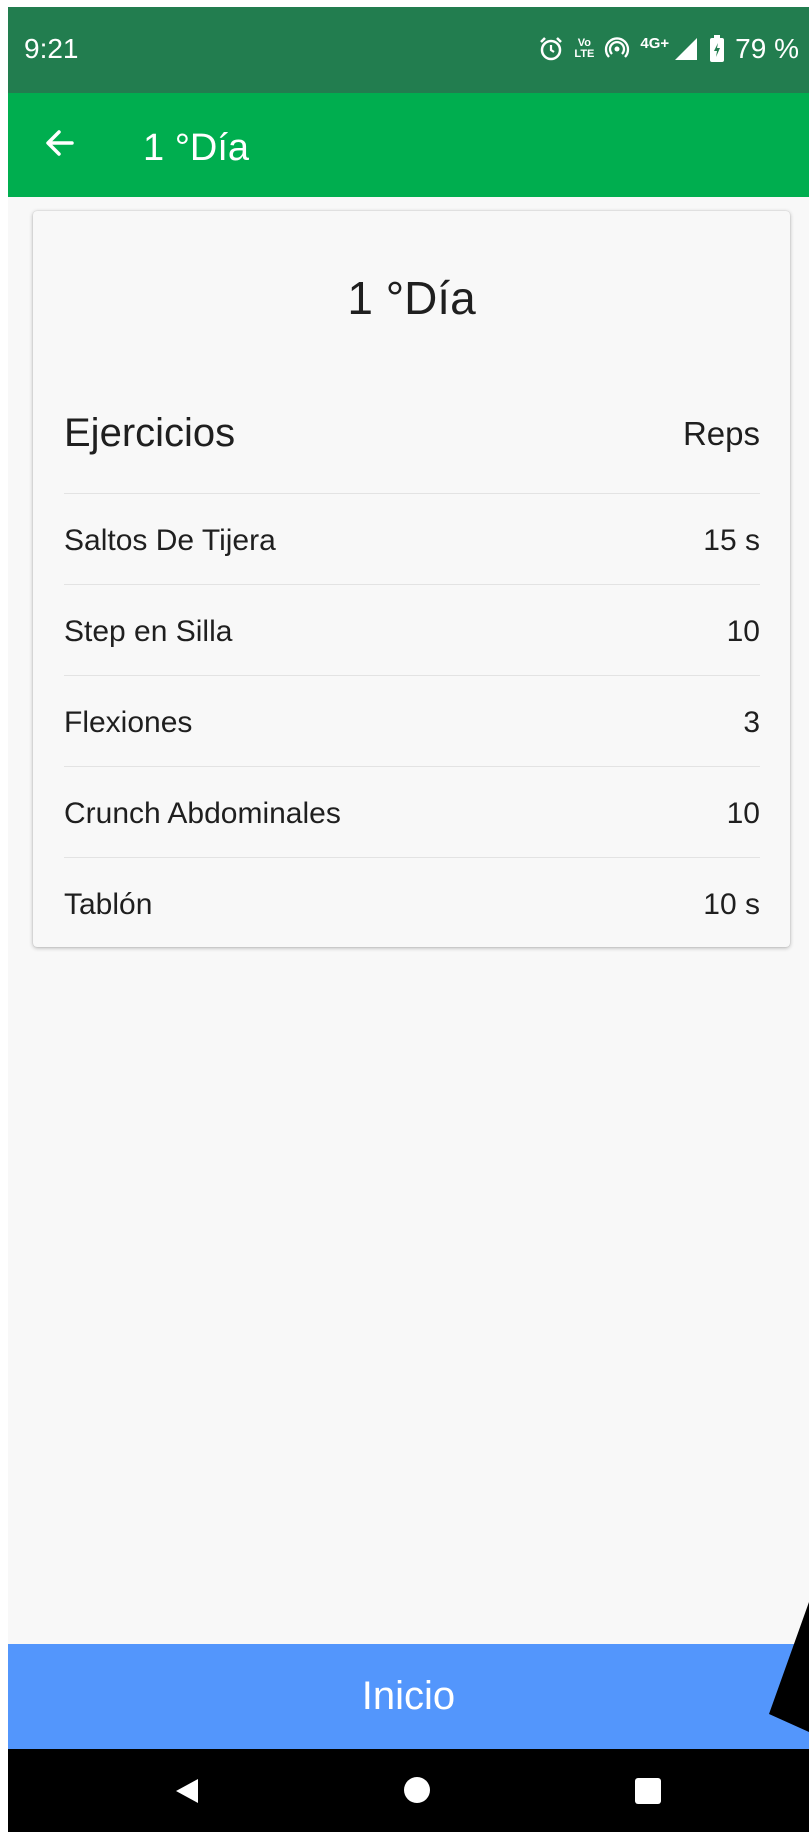  What do you see at coordinates (128, 722) in the screenshot?
I see `exercise-name: Flexiones` at bounding box center [128, 722].